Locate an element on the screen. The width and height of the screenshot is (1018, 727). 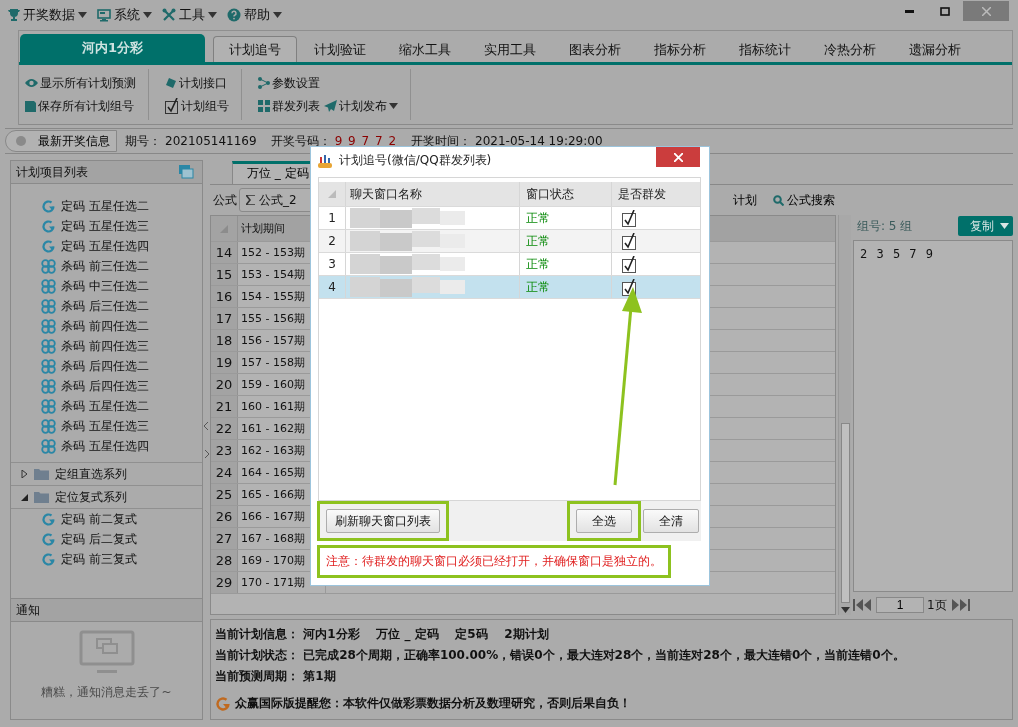
latest-draw-button: 最新开奖信息 is located at coordinates (61, 141).